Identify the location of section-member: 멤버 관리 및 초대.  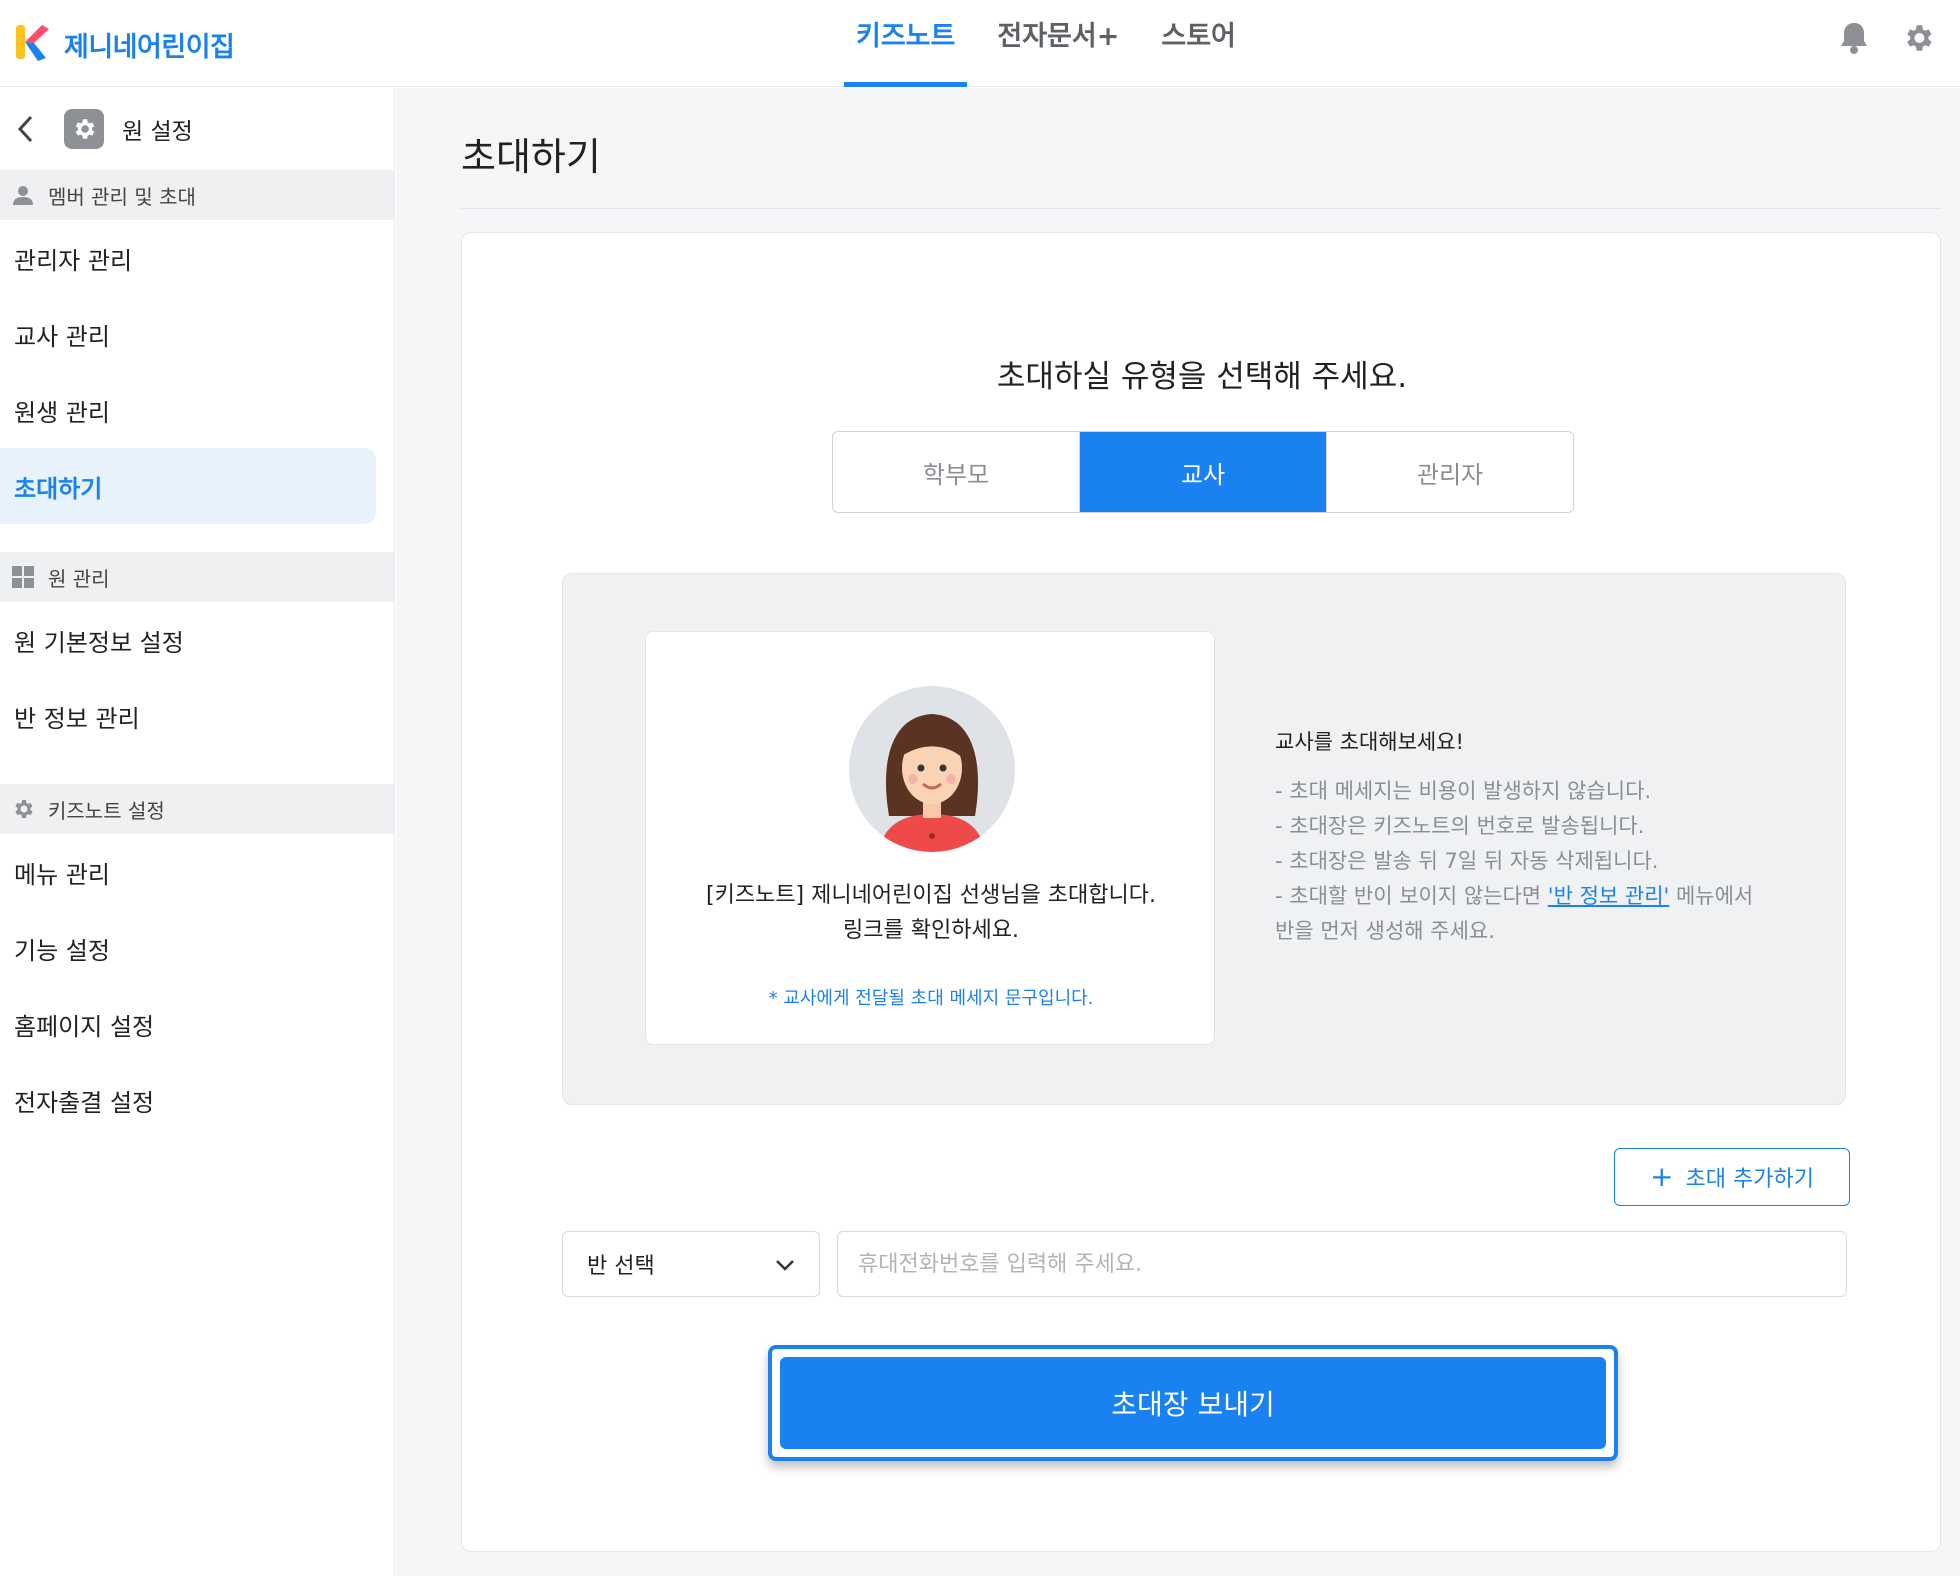
(197, 195).